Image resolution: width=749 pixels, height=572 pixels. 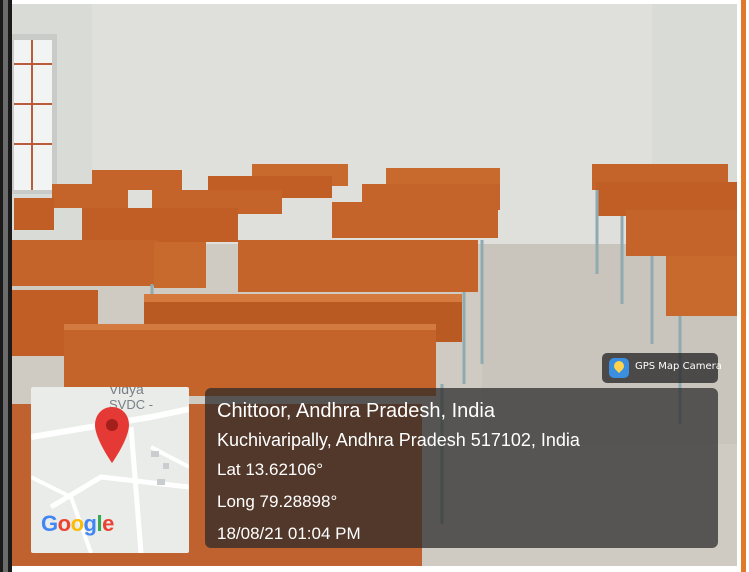 I want to click on location-mini-map: Vidya SVDC - Google, so click(x=110, y=470).